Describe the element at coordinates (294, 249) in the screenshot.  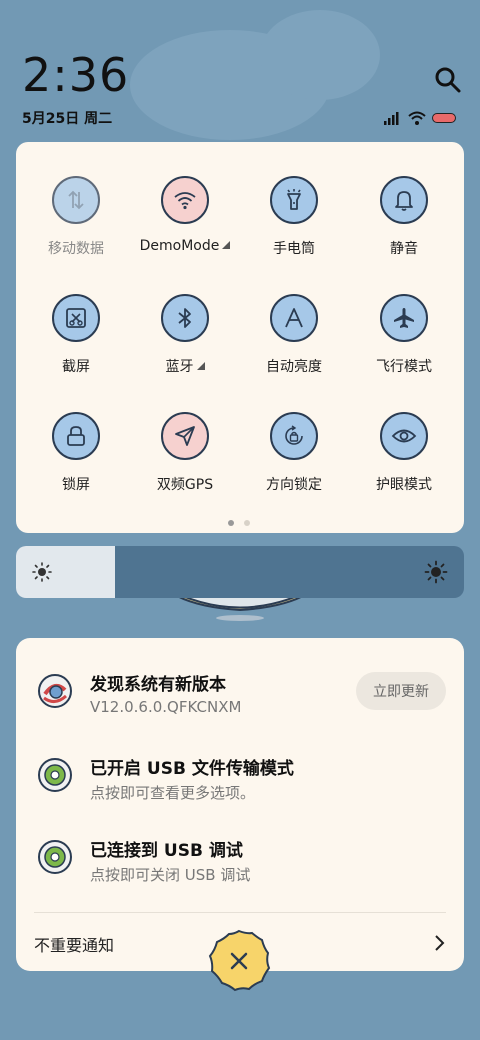
I see `tile-label: 手电筒` at that location.